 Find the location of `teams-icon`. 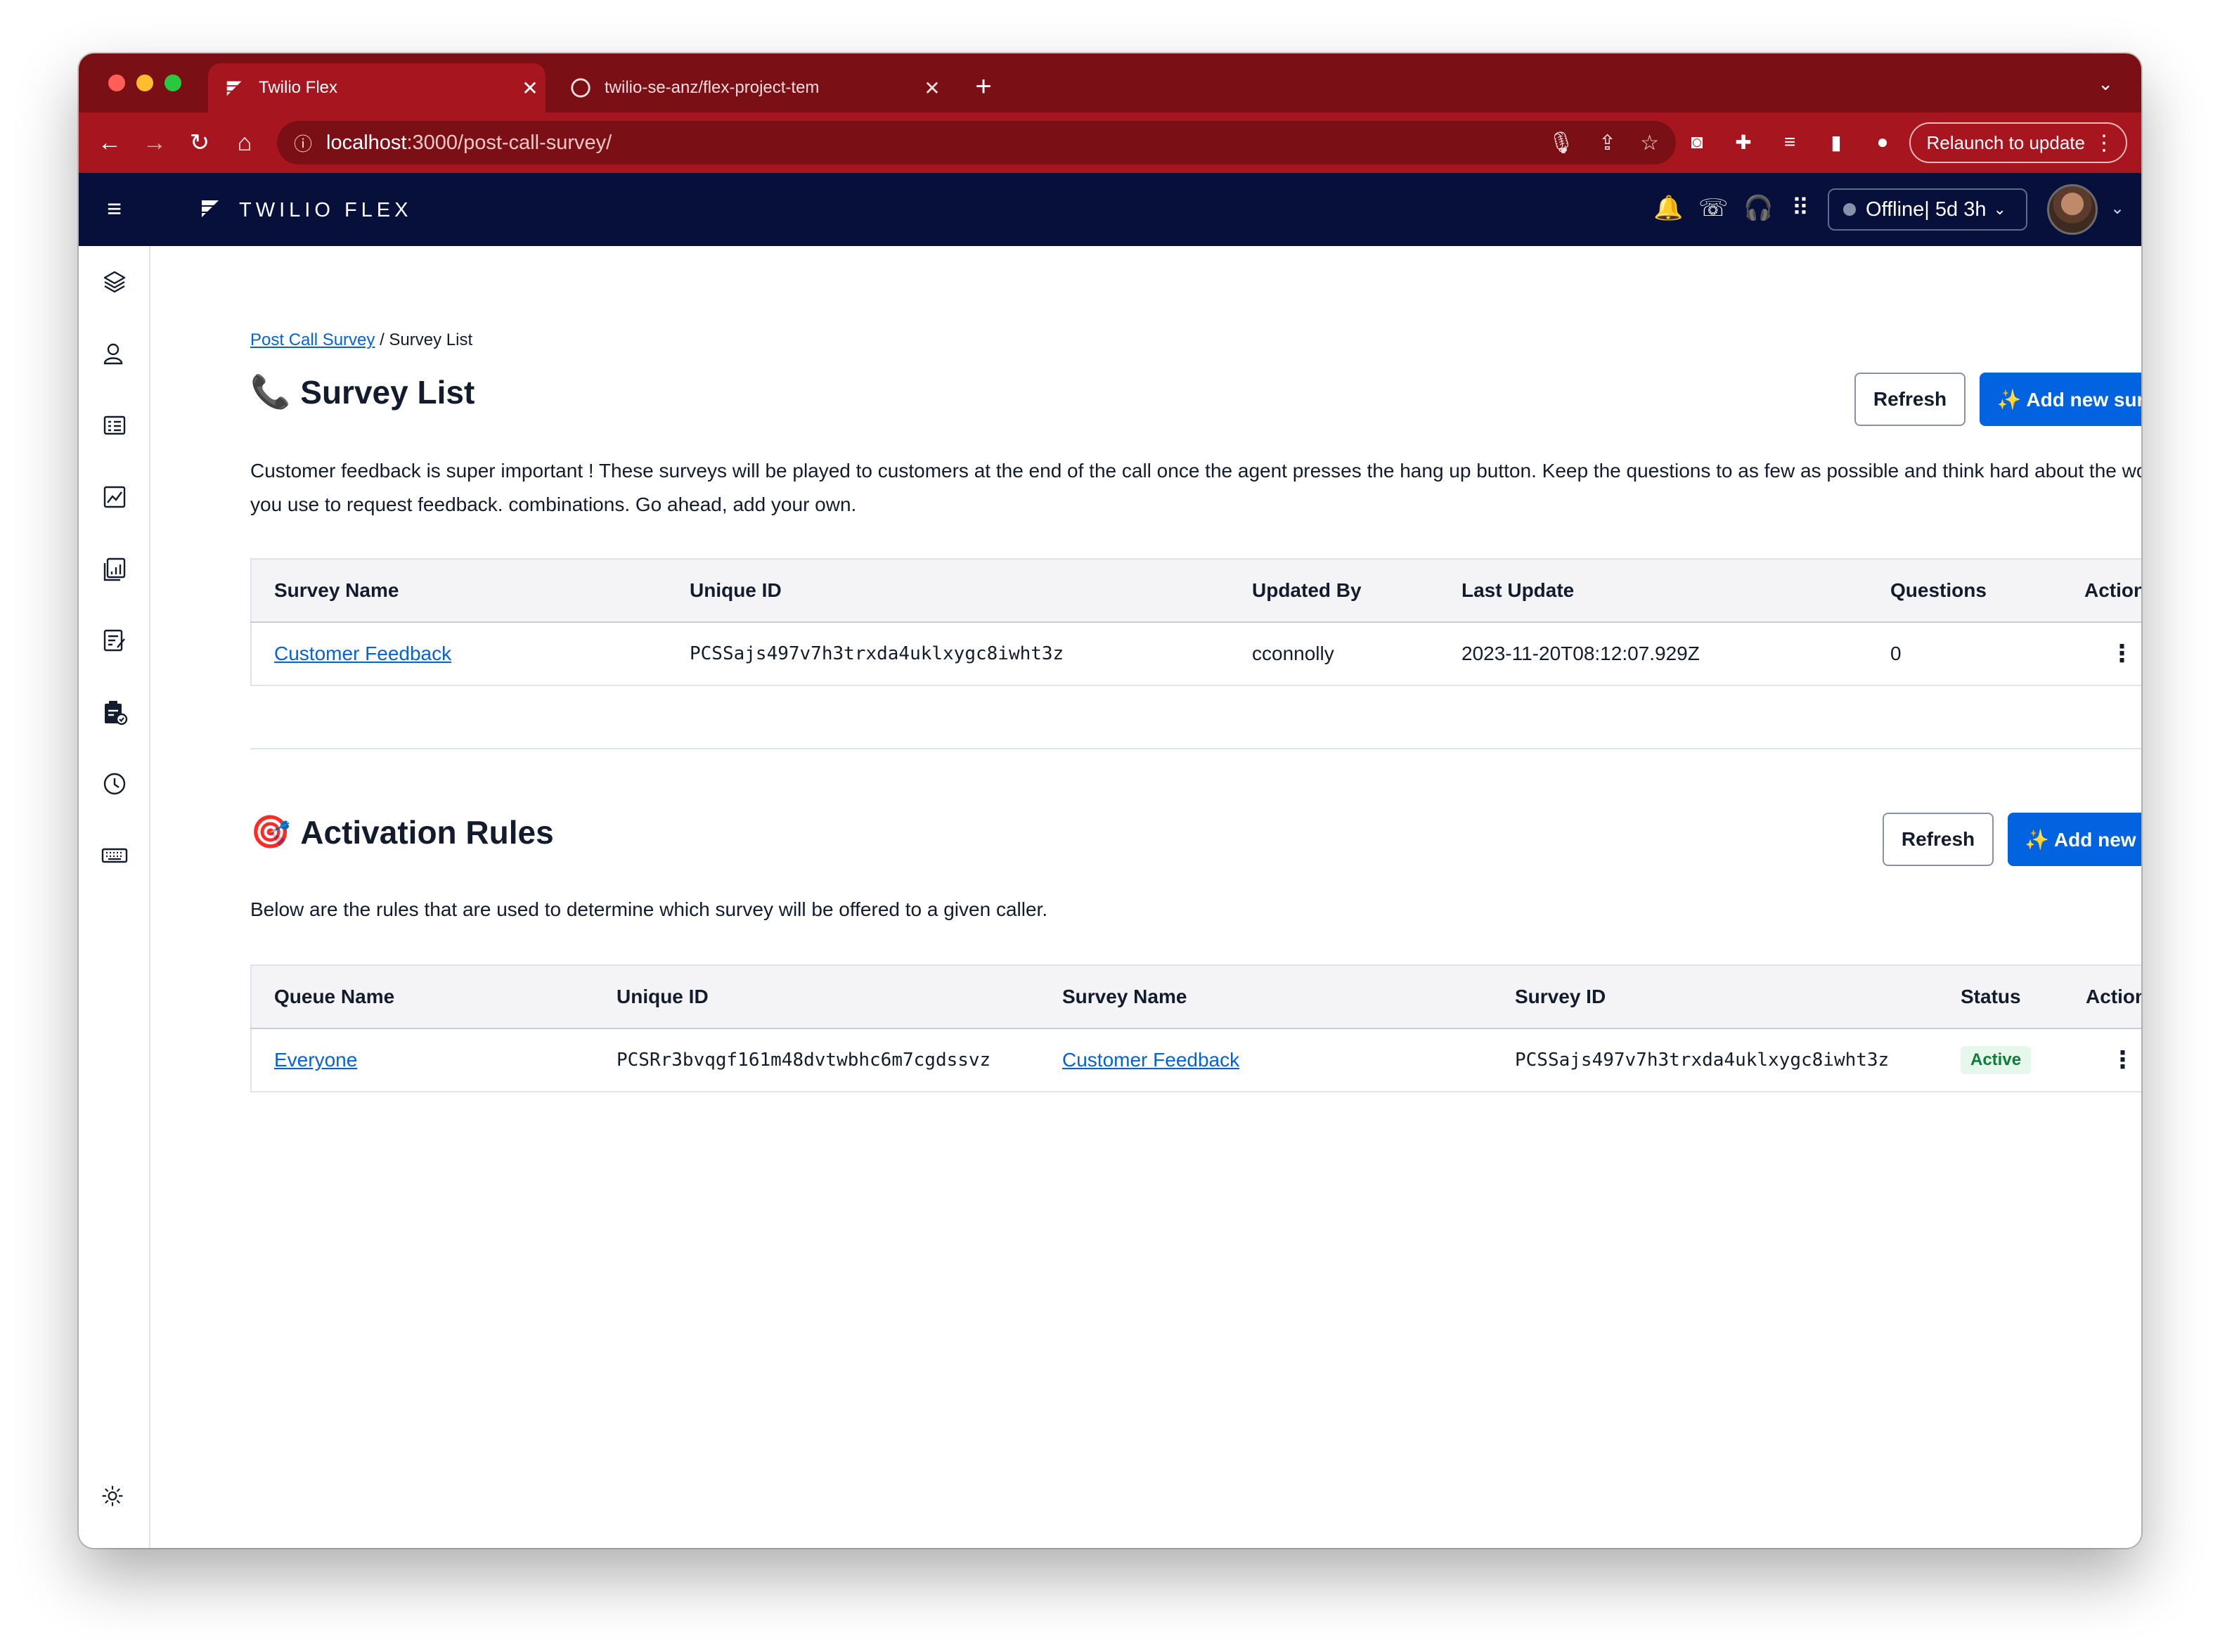

teams-icon is located at coordinates (114, 353).